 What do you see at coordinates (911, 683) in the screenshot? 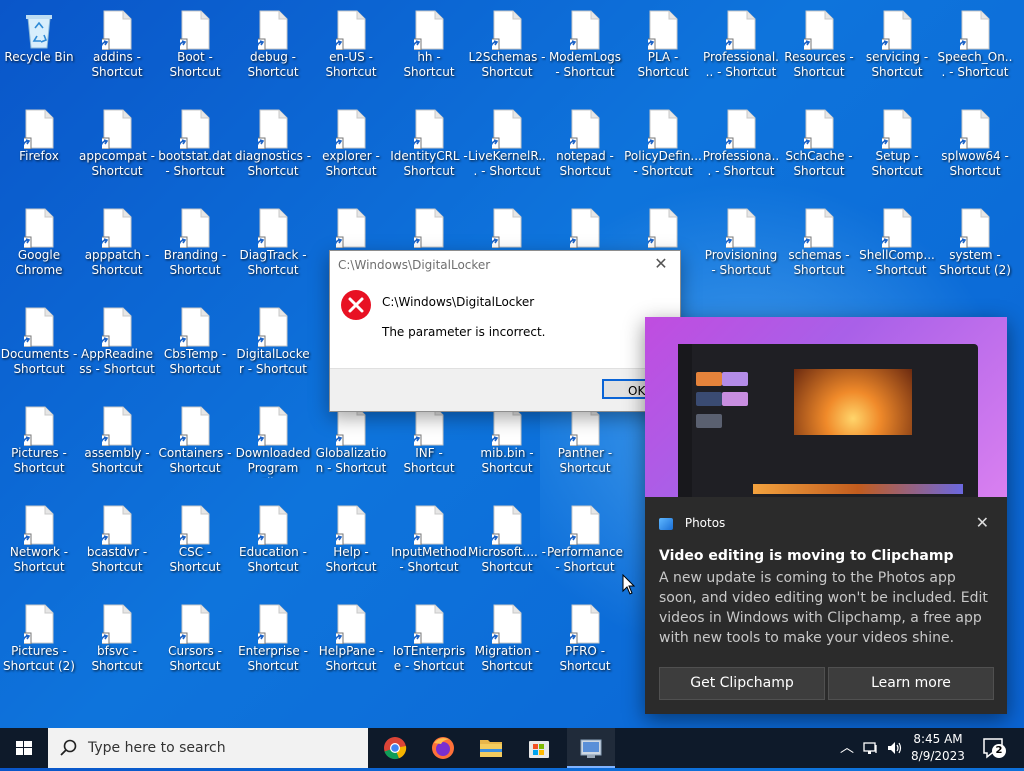
I see `learn-more-button: Learn more` at bounding box center [911, 683].